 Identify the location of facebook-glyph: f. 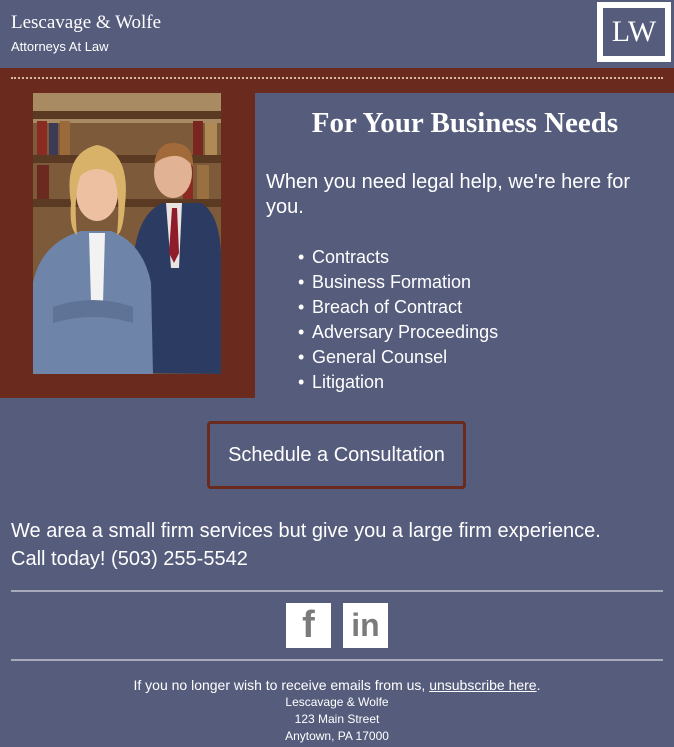
(308, 625).